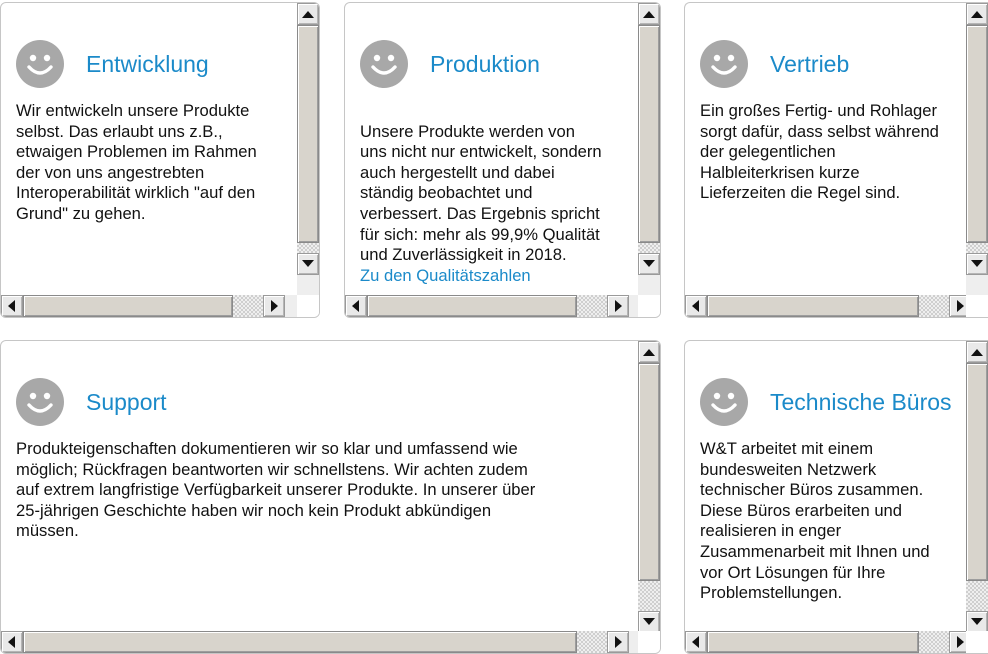  What do you see at coordinates (485, 63) in the screenshot?
I see `card-title: Produktion` at bounding box center [485, 63].